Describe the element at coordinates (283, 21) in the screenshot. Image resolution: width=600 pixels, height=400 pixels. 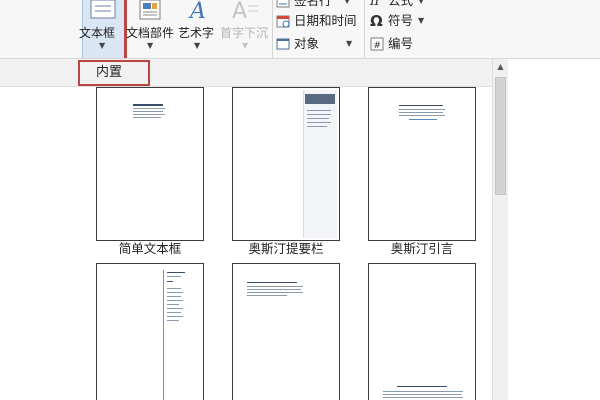
I see `calendar-icon` at that location.